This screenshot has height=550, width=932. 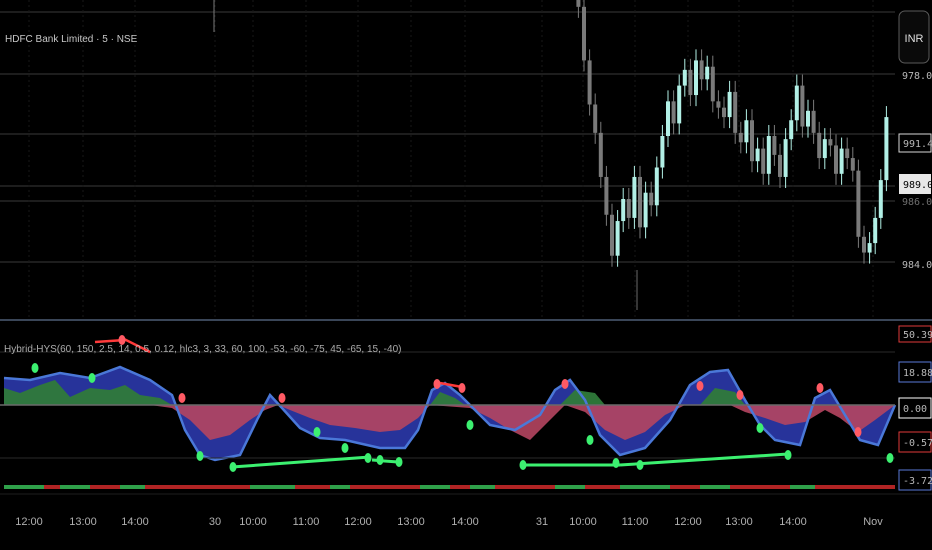 I want to click on currency-button: INR, so click(x=914, y=37).